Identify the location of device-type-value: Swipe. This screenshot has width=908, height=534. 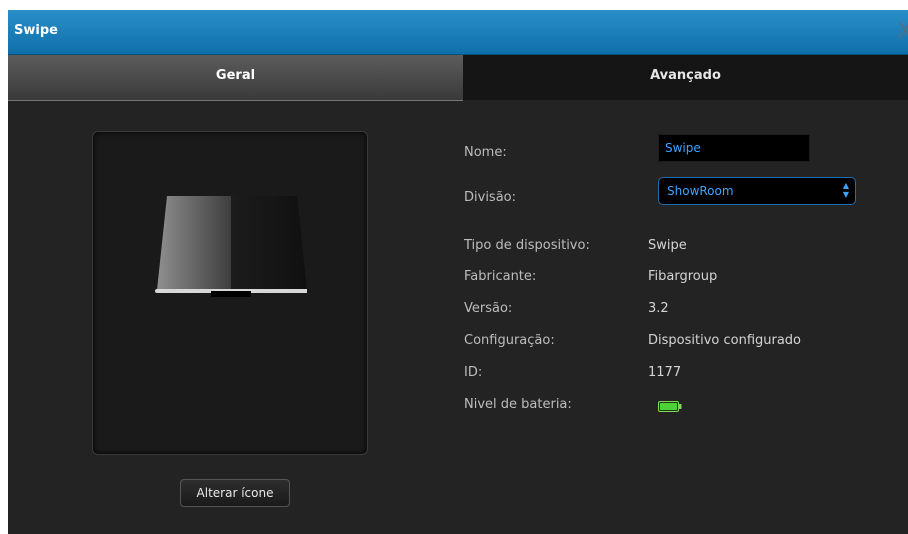
(667, 245).